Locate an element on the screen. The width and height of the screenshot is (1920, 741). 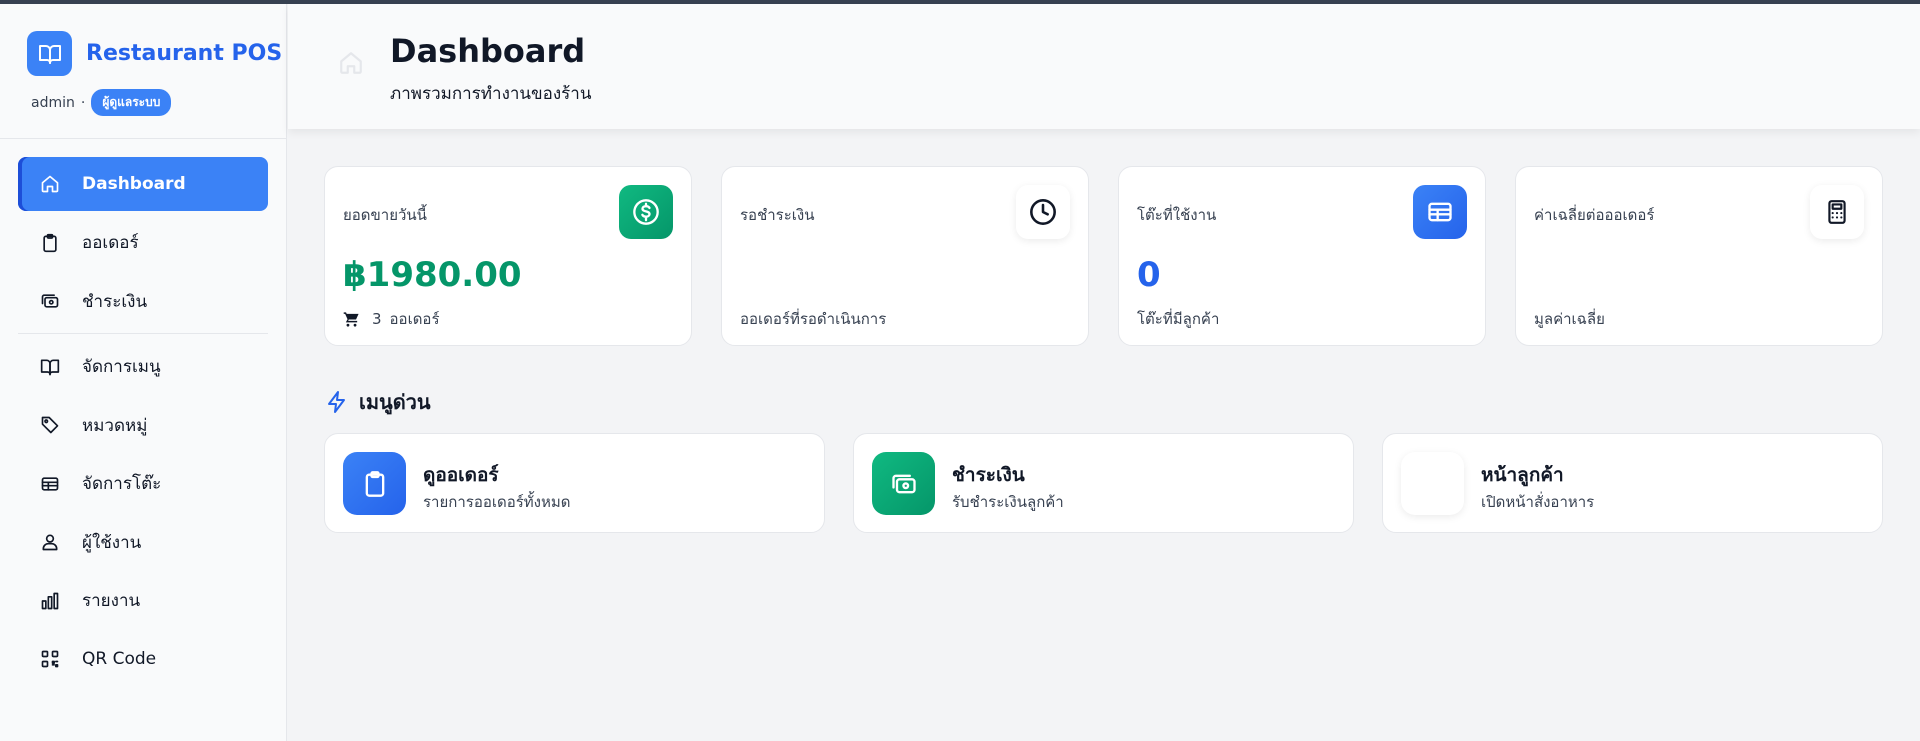
stat-sub-text: มูลค่าเฉลี่ย is located at coordinates (1569, 319).